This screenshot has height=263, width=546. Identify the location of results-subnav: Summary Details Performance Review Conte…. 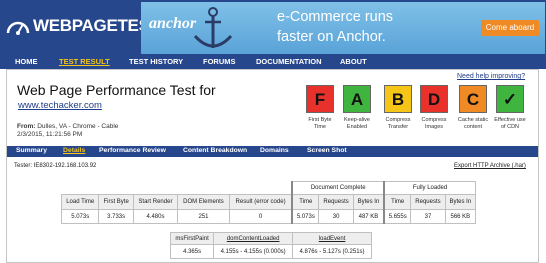
(272, 151).